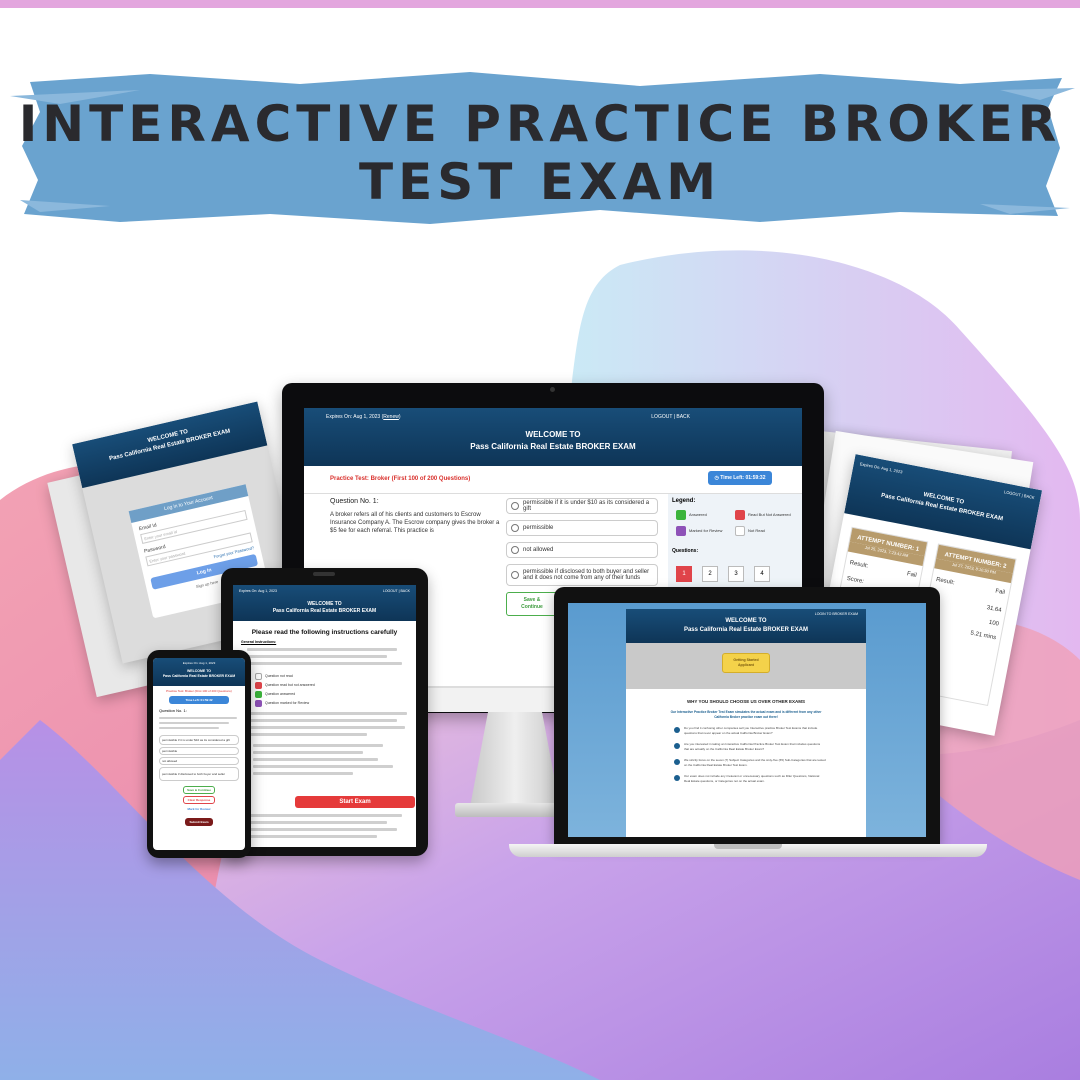 The height and width of the screenshot is (1080, 1080). I want to click on monitor-nav: LOGOUT | BACK, so click(670, 417).